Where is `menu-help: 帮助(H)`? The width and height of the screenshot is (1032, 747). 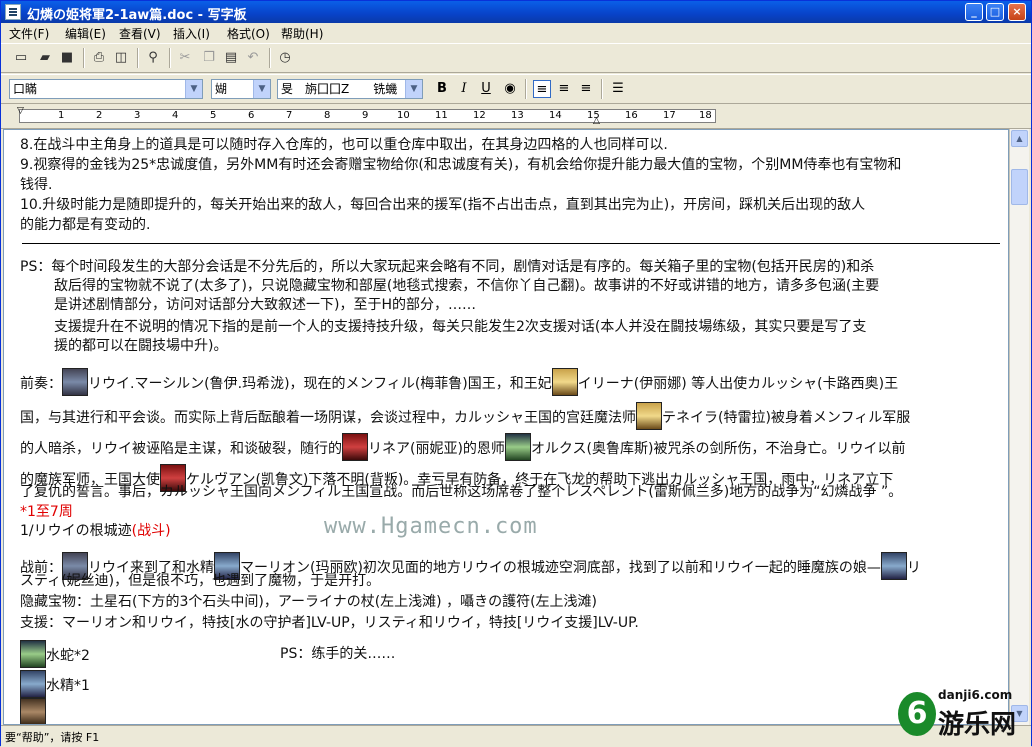
menu-help: 帮助(H) is located at coordinates (302, 33).